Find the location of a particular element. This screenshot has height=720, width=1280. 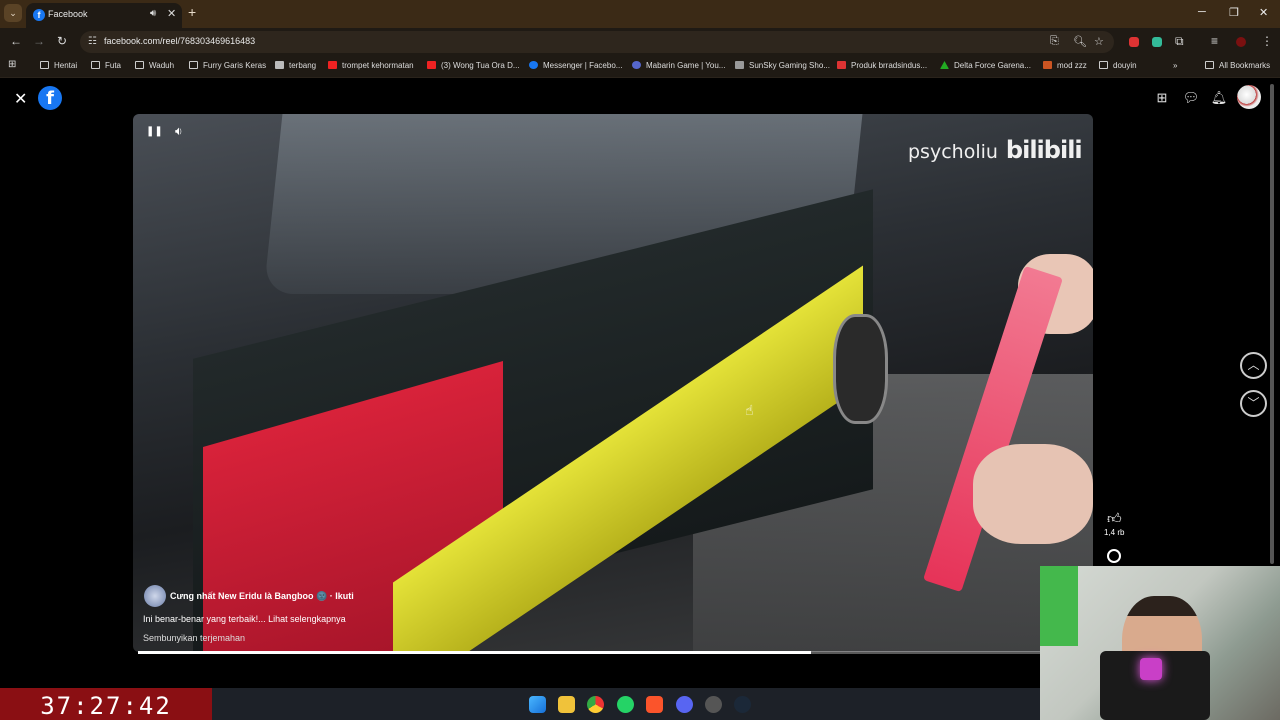

bookmark-item: mod zzz is located at coordinates (1065, 65).